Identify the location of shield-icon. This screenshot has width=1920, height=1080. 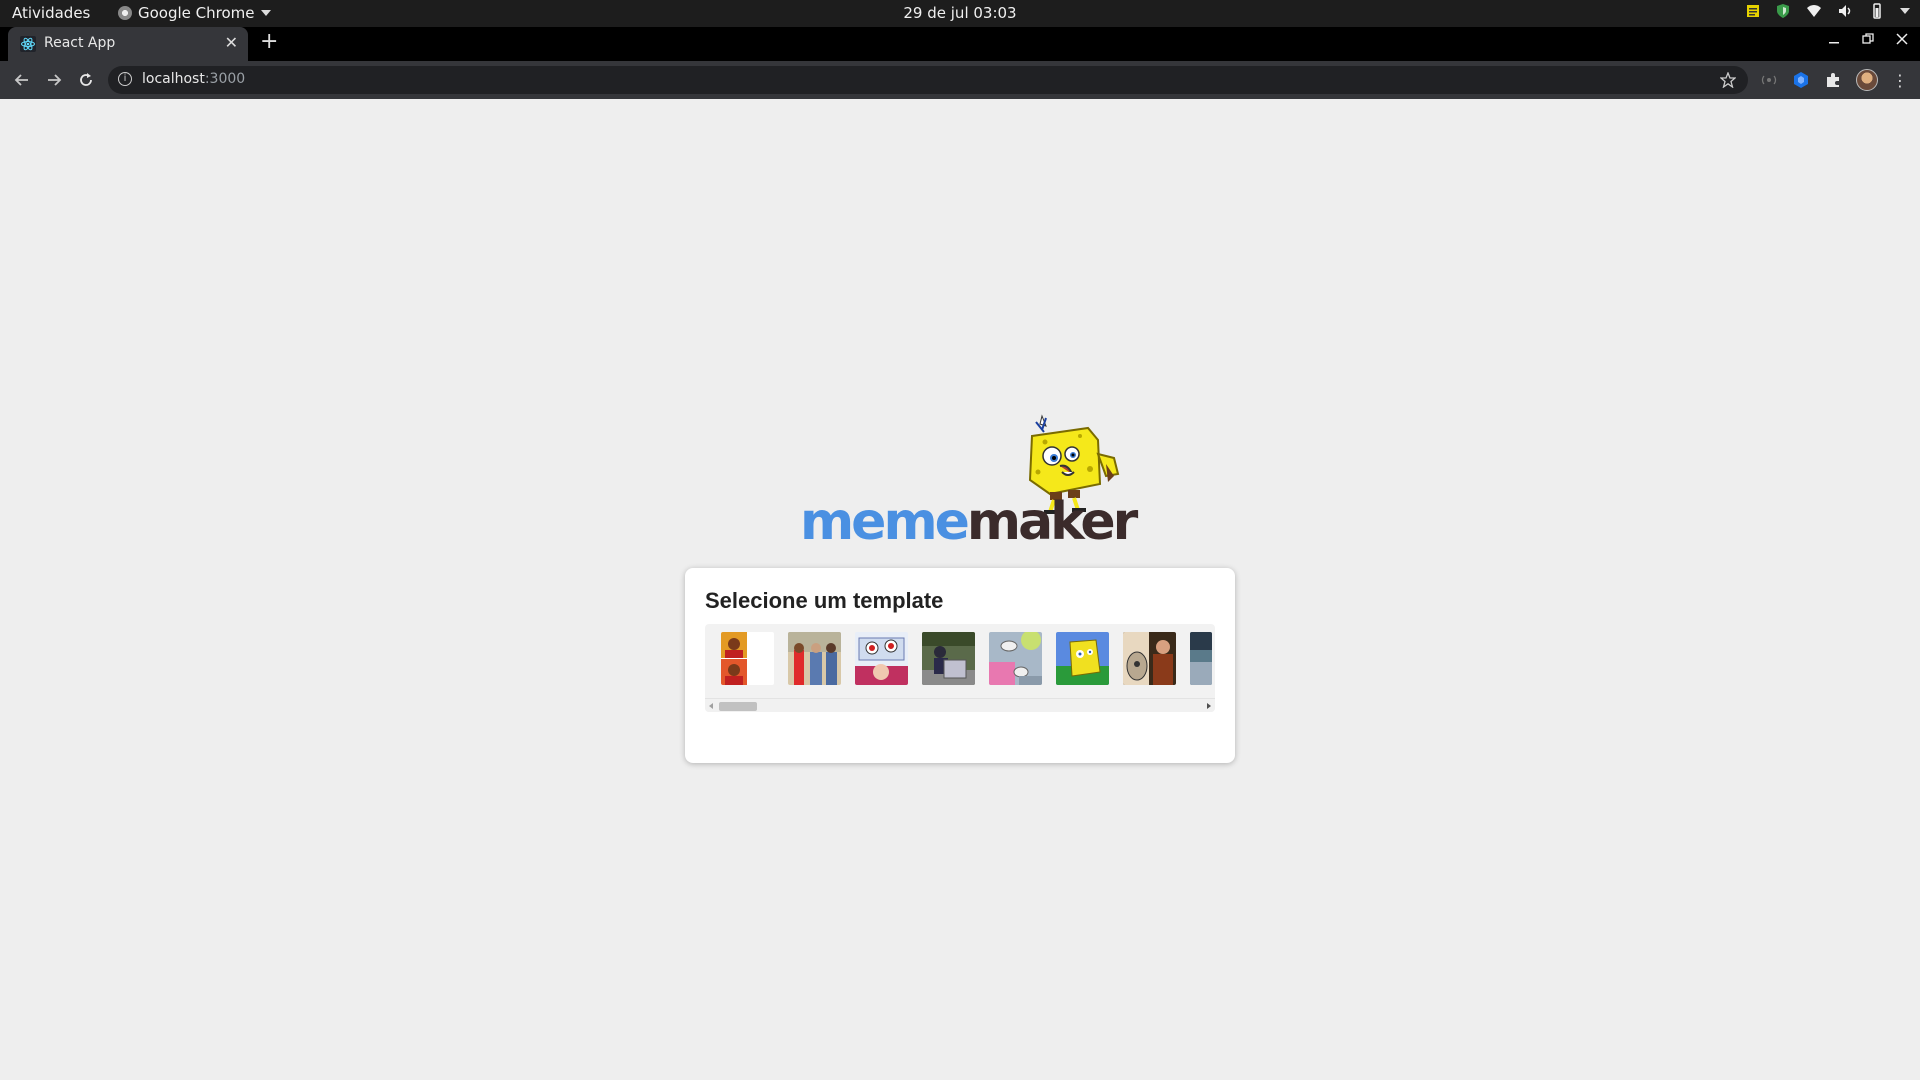
(1783, 11).